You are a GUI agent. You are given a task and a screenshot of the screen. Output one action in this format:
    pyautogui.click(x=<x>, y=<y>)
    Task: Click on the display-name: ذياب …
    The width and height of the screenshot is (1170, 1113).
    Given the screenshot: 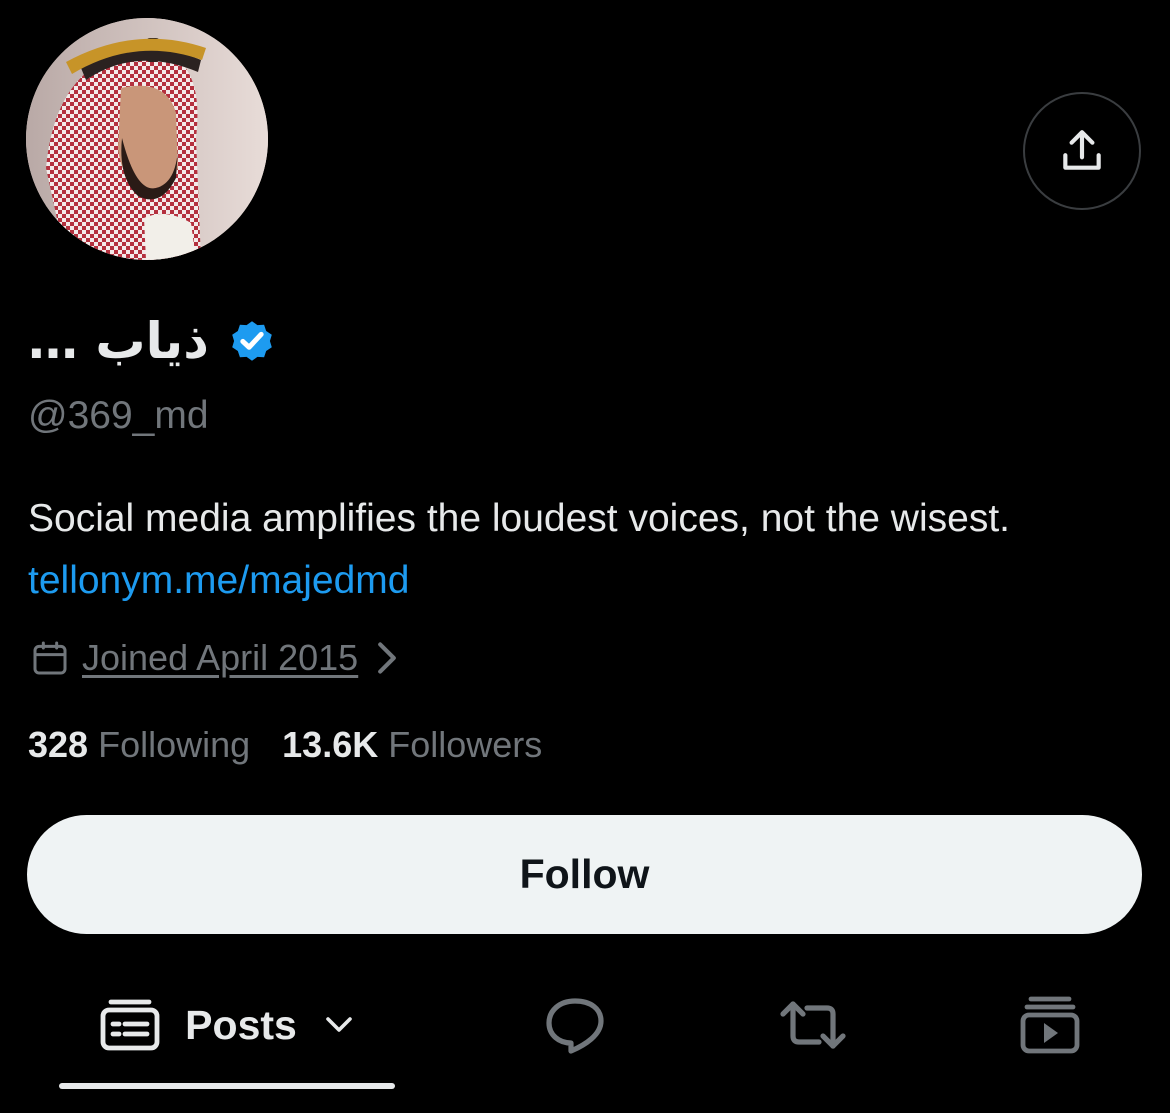 What is the action you would take?
    pyautogui.click(x=118, y=341)
    